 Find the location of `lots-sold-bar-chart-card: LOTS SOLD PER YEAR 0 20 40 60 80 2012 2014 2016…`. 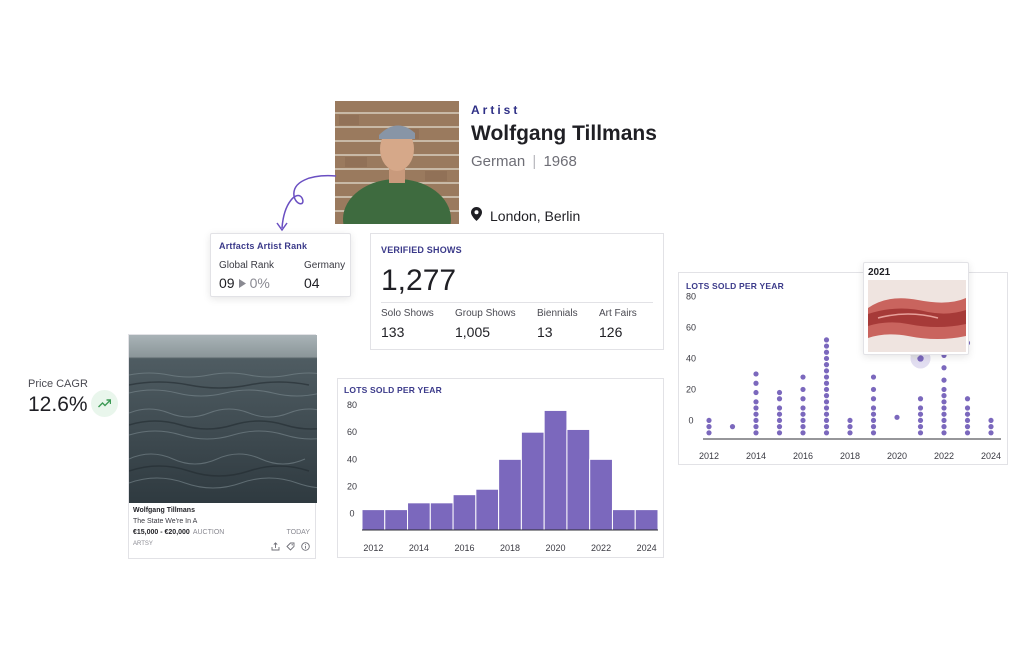

lots-sold-bar-chart-card: LOTS SOLD PER YEAR 0 20 40 60 80 2012 2014 2016… is located at coordinates (500, 468).